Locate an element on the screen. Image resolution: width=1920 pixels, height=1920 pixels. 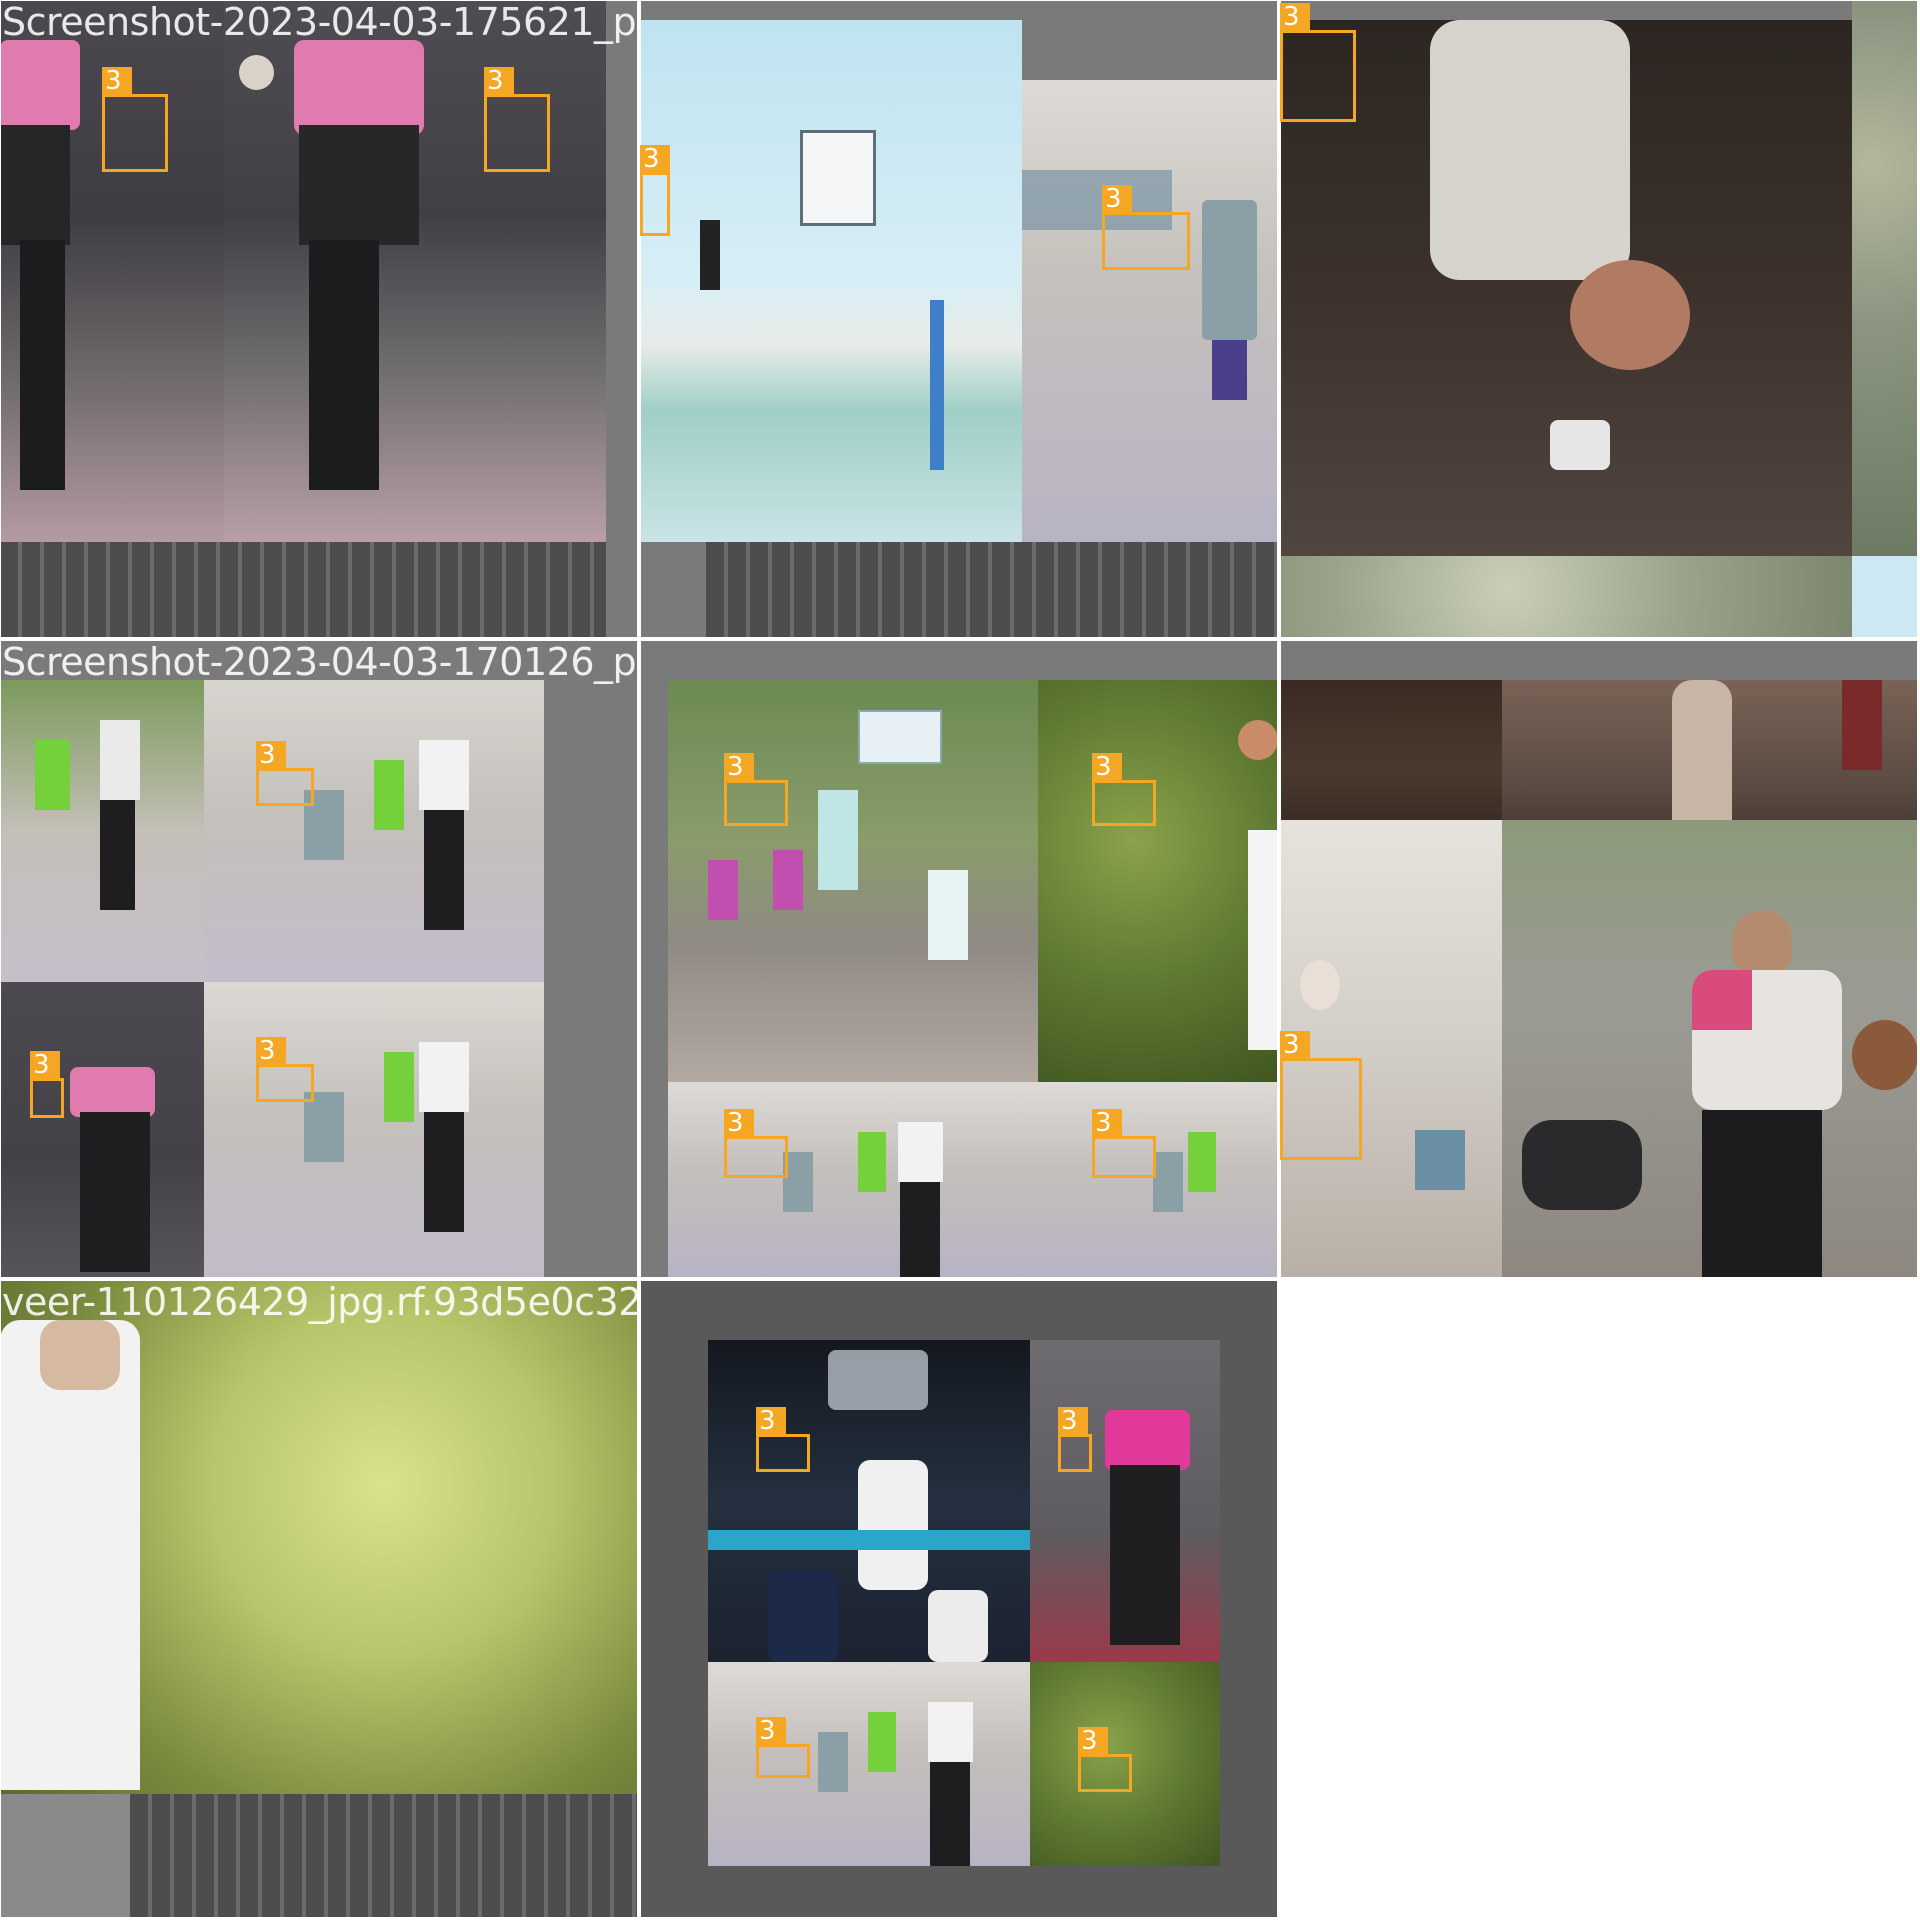
image-piece-team-game is located at coordinates (853, 881).